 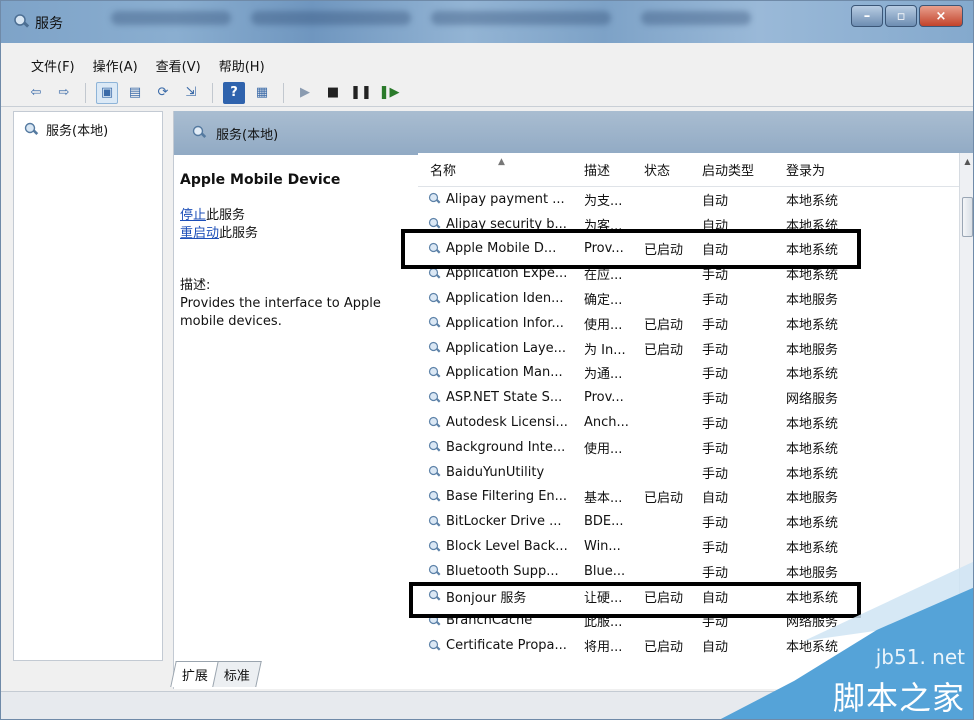 I want to click on play-icon: ▶, so click(x=305, y=93).